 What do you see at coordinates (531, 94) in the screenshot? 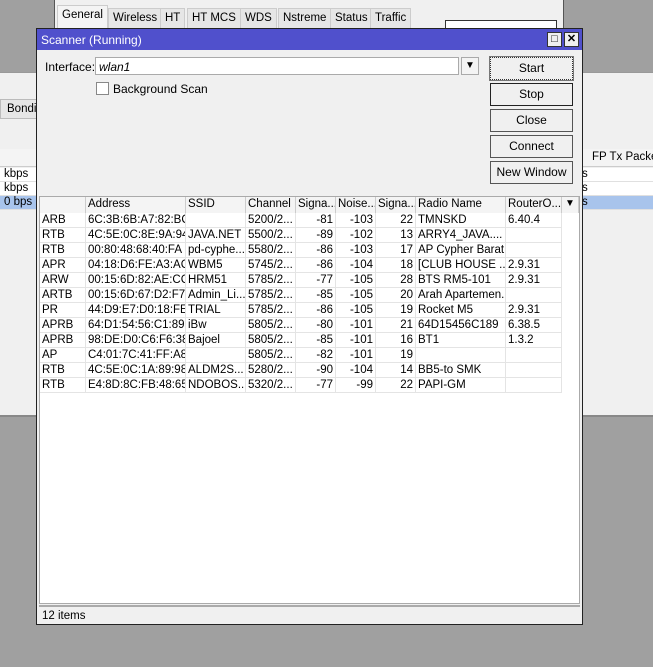
I see `stop-button: Stop` at bounding box center [531, 94].